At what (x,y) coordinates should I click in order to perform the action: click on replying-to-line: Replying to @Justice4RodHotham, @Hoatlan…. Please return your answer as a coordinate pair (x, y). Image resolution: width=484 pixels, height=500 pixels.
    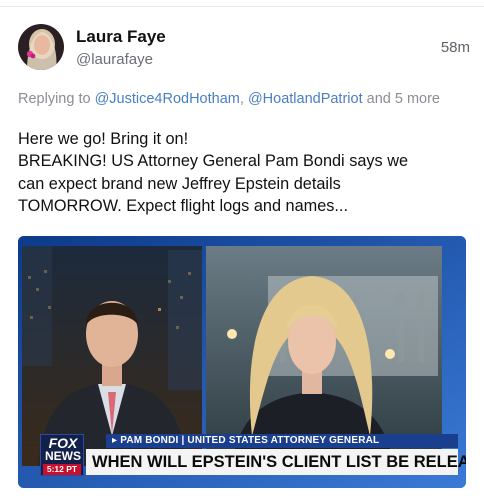
    Looking at the image, I should click on (229, 99).